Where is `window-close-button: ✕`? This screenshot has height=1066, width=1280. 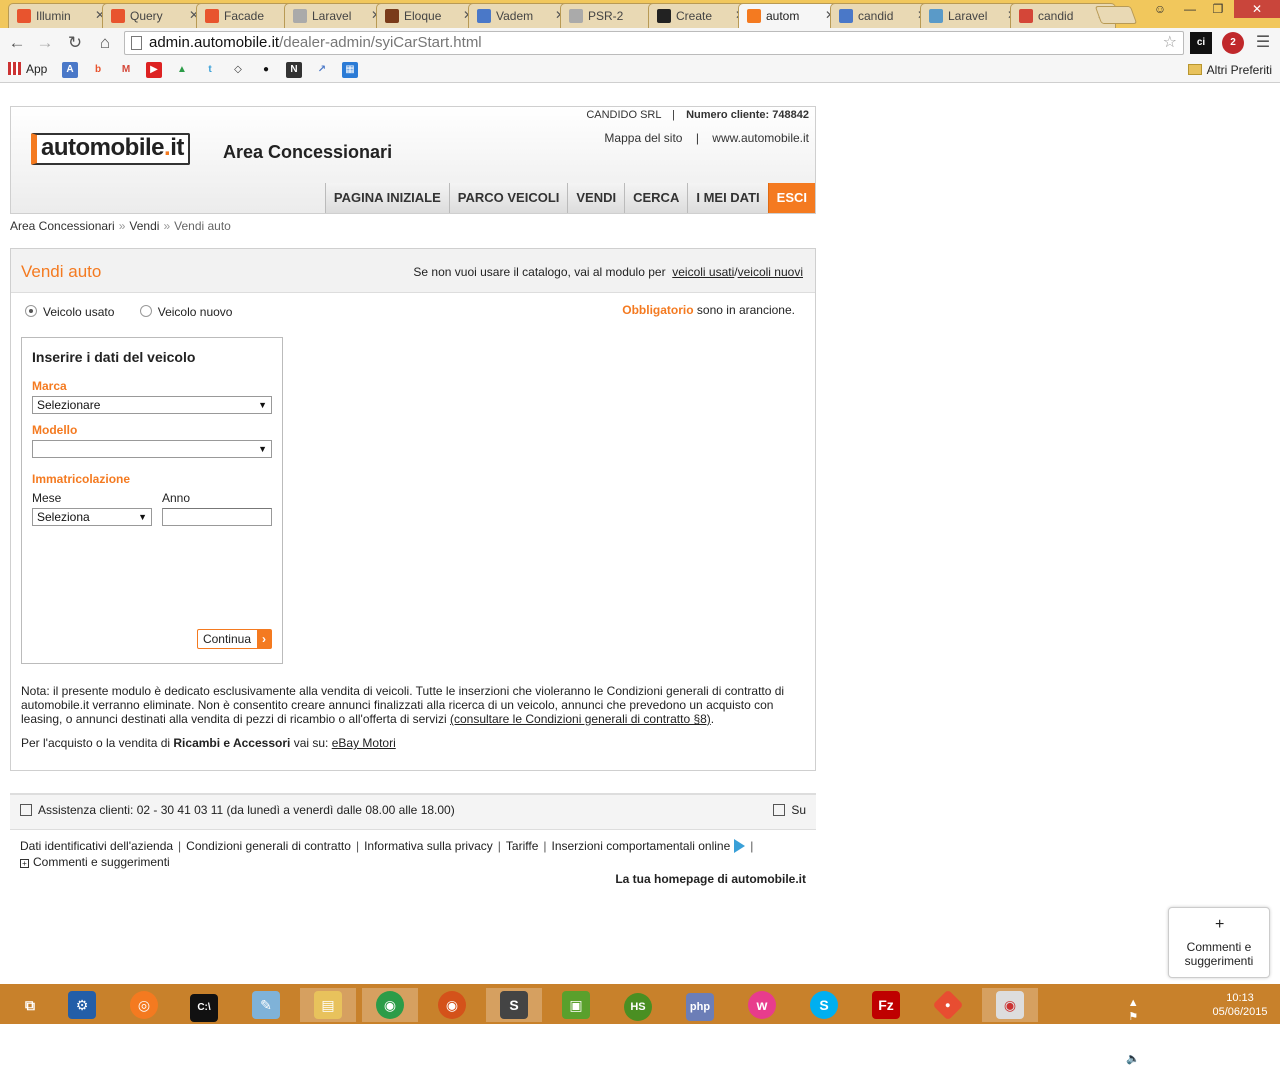 window-close-button: ✕ is located at coordinates (1257, 9).